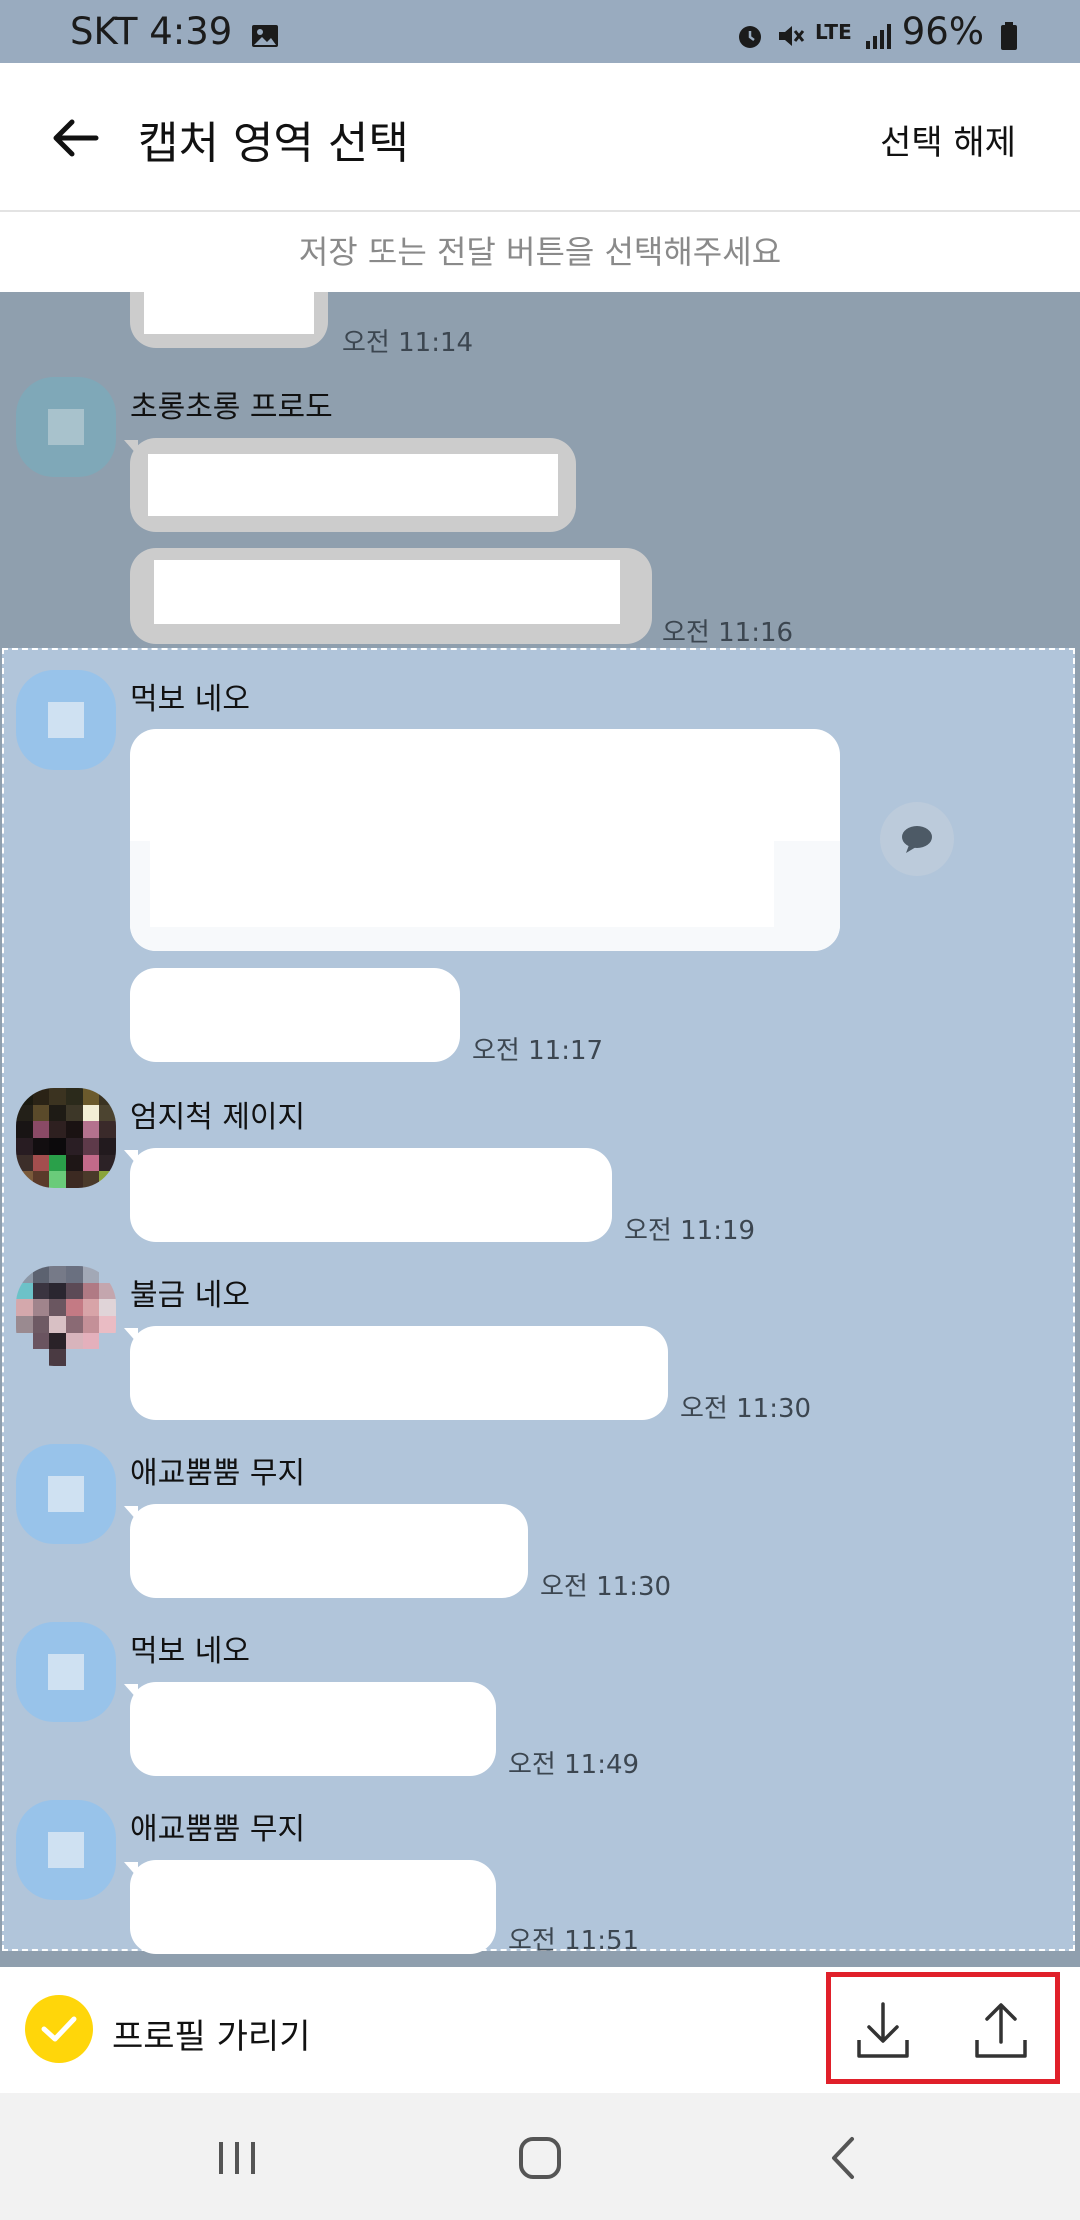  What do you see at coordinates (151, 31) in the screenshot?
I see `carrier-time: SKT 4:39` at bounding box center [151, 31].